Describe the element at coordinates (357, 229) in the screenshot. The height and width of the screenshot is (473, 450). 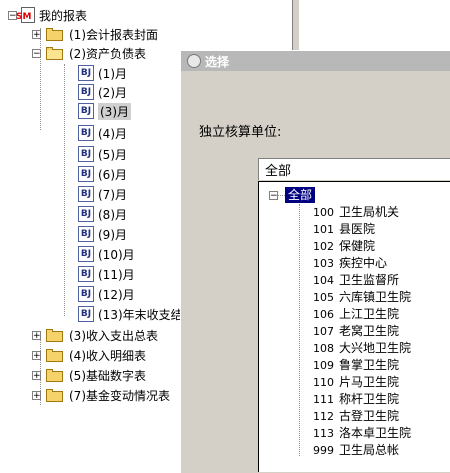
I see `unit-name: 县医院` at that location.